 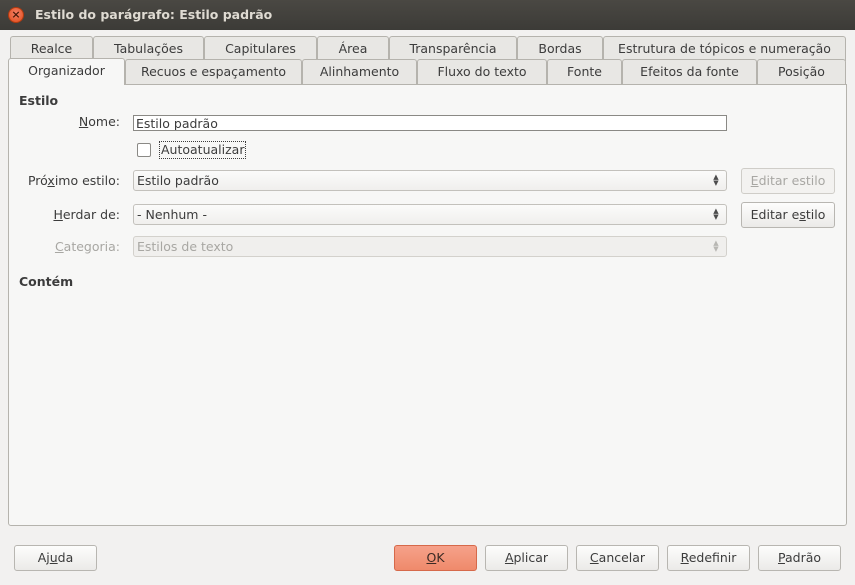 What do you see at coordinates (801, 71) in the screenshot?
I see `tab-posicao: Posição` at bounding box center [801, 71].